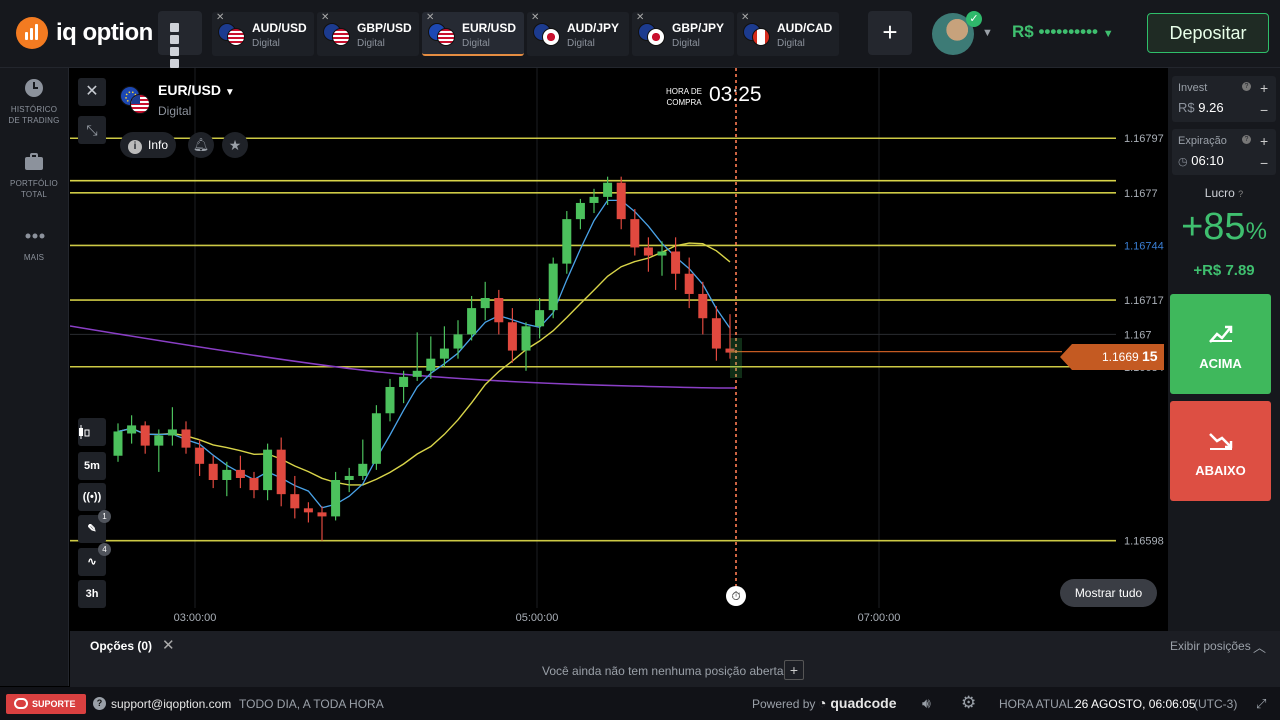 The height and width of the screenshot is (720, 1280). Describe the element at coordinates (121, 646) in the screenshot. I see `options-tab: Opções (0)` at that location.